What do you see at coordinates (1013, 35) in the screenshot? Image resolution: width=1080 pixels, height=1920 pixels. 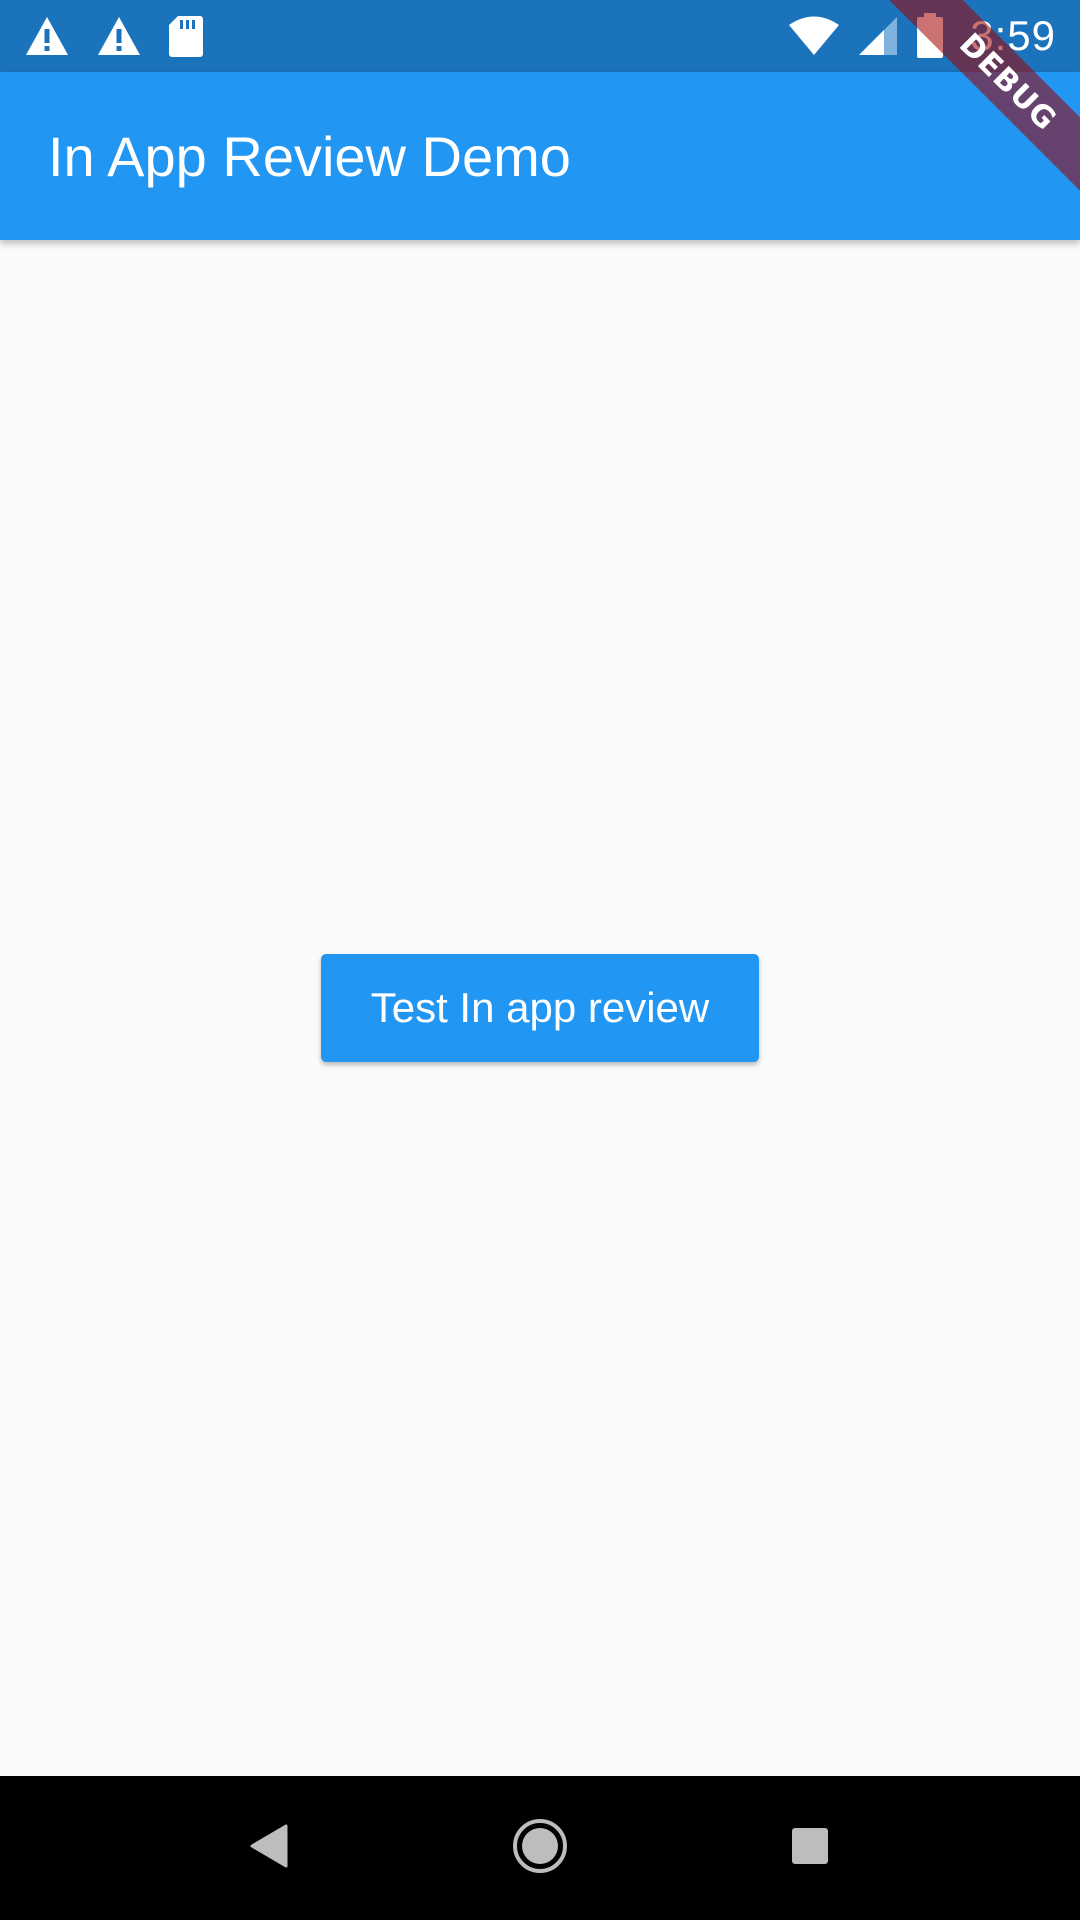 I see `status-time: 3:59` at bounding box center [1013, 35].